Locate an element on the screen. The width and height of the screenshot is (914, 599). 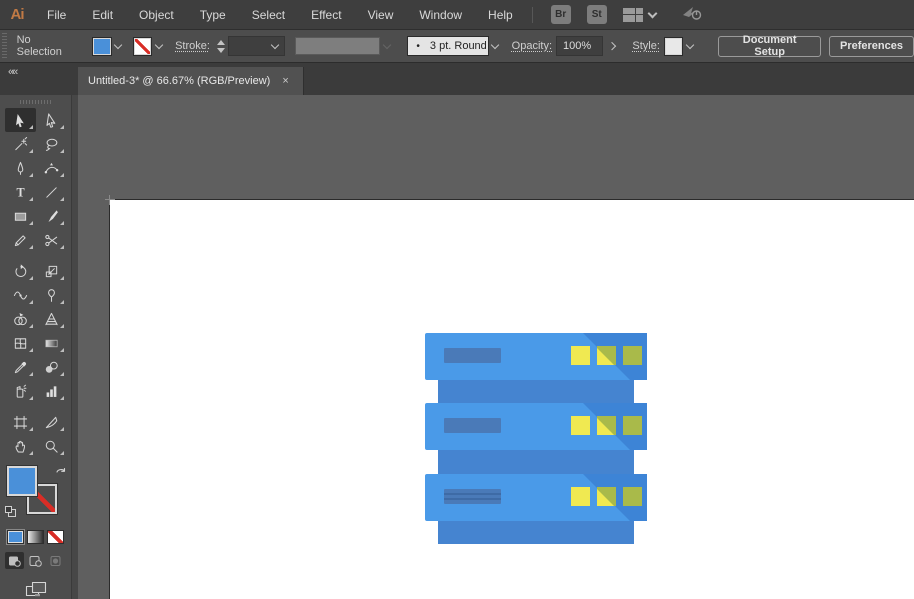
brush-name: 3 pt. Round is located at coordinates (458, 46).